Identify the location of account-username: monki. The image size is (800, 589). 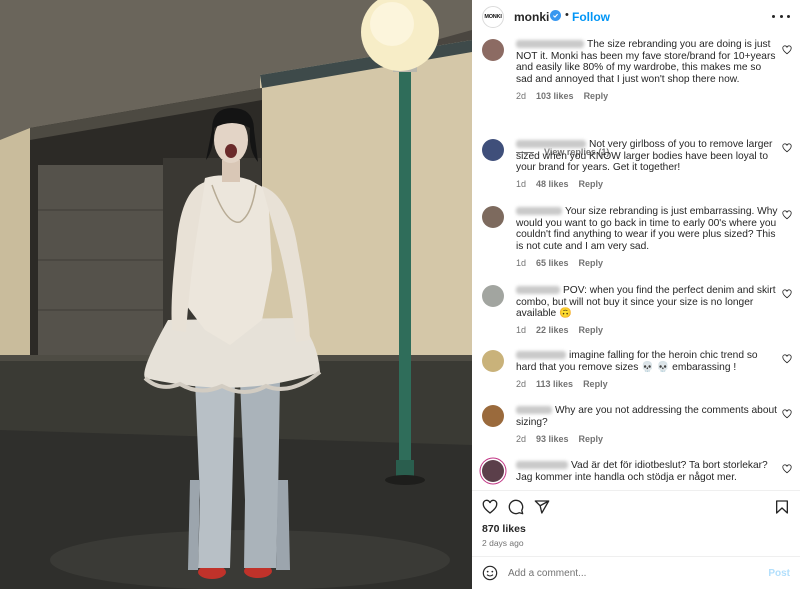
(531, 17).